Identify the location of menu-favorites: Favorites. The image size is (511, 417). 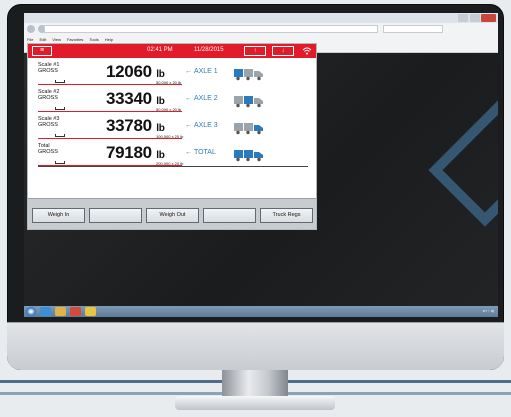
(75, 39).